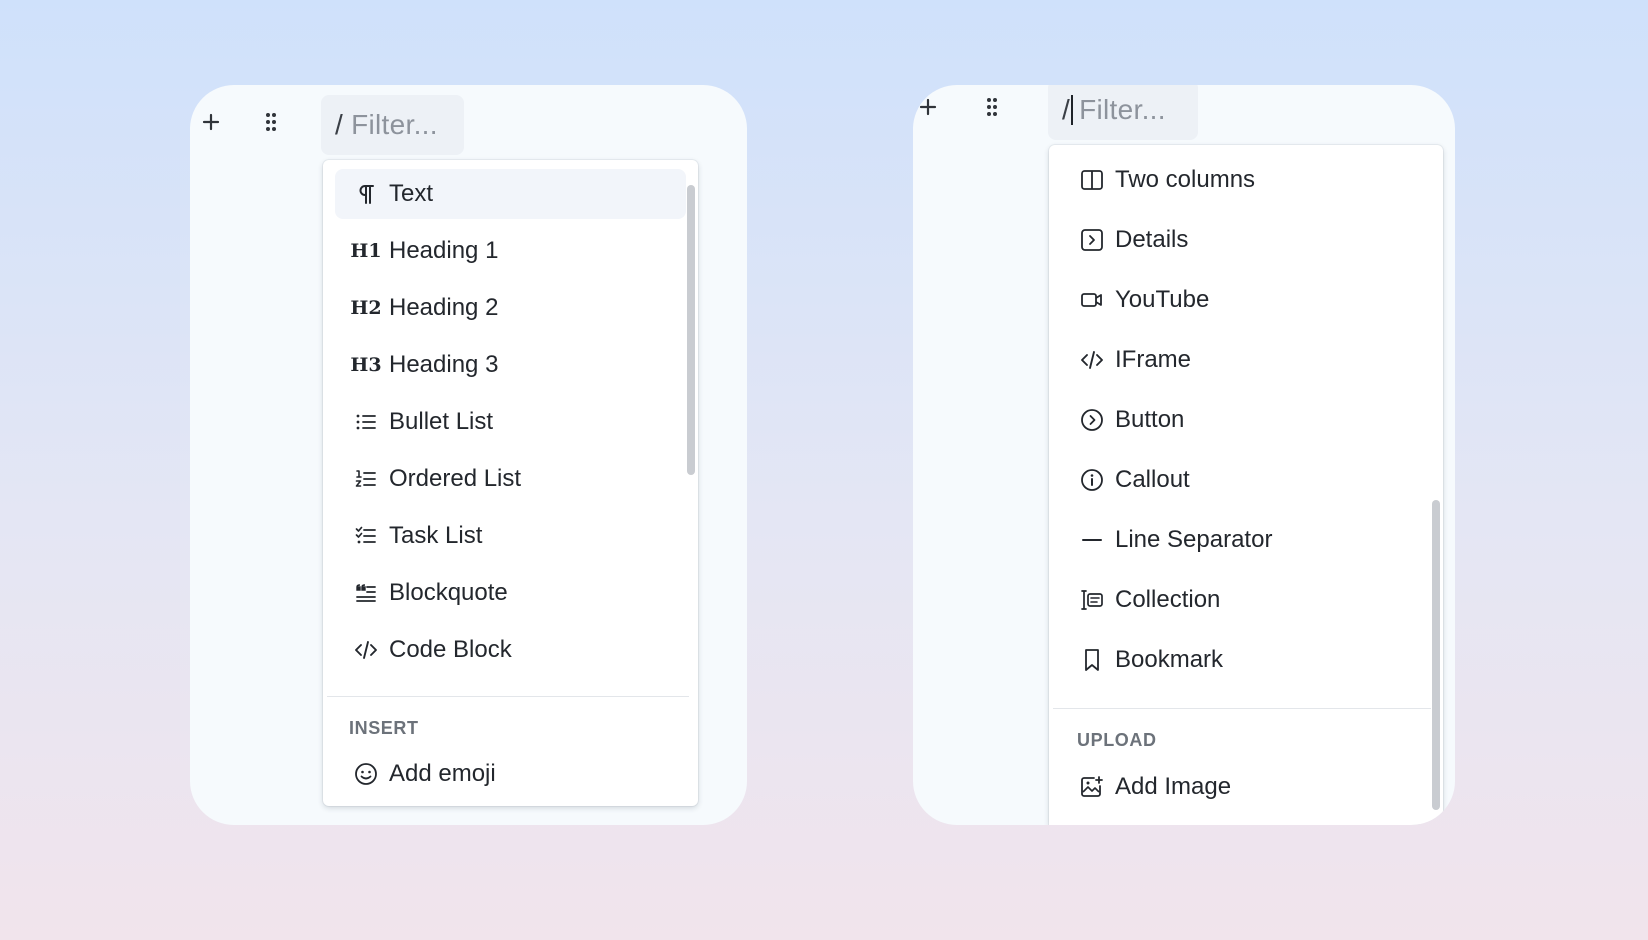  Describe the element at coordinates (1152, 239) in the screenshot. I see `menu-item-label: Details` at that location.